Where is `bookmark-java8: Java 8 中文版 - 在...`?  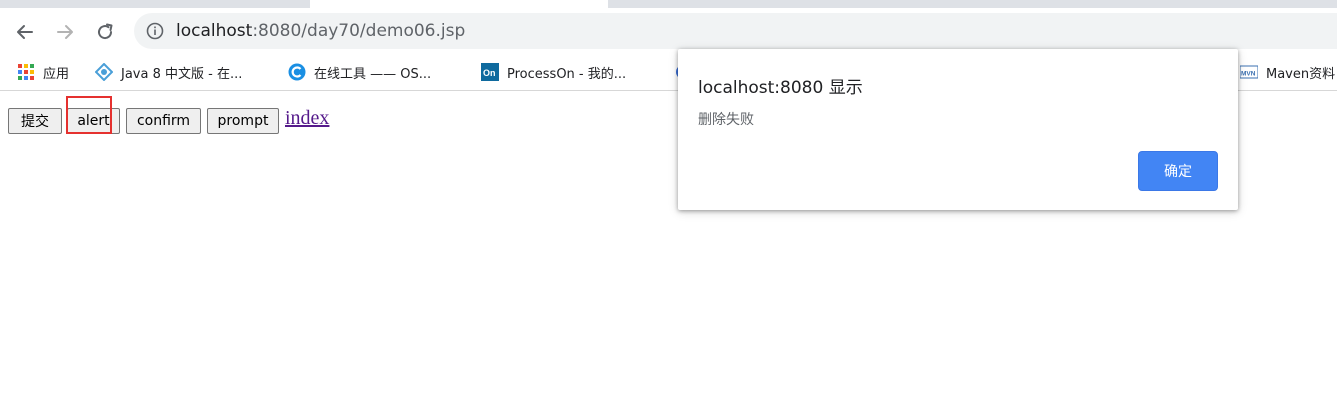
bookmark-java8: Java 8 中文版 - 在... is located at coordinates (168, 72).